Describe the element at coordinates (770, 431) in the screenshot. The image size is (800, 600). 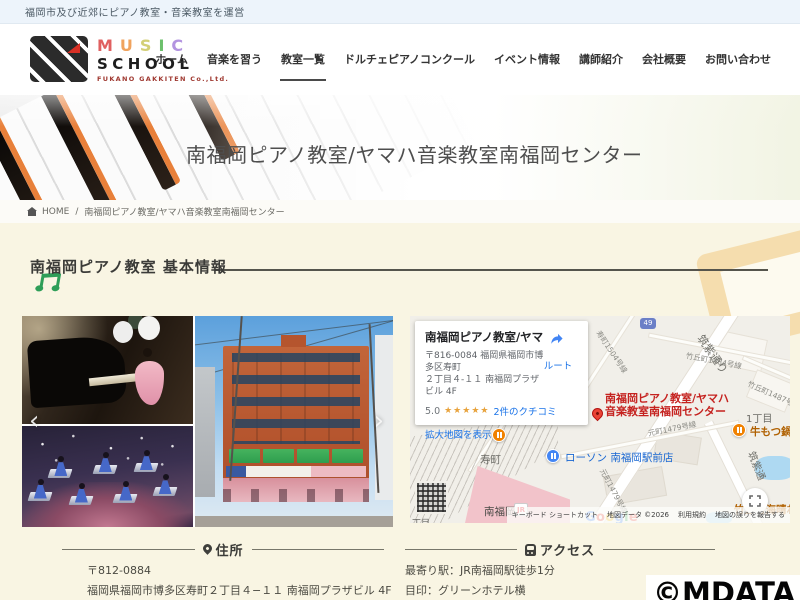
I see `map-poi-label: 牛もつ鍋` at that location.